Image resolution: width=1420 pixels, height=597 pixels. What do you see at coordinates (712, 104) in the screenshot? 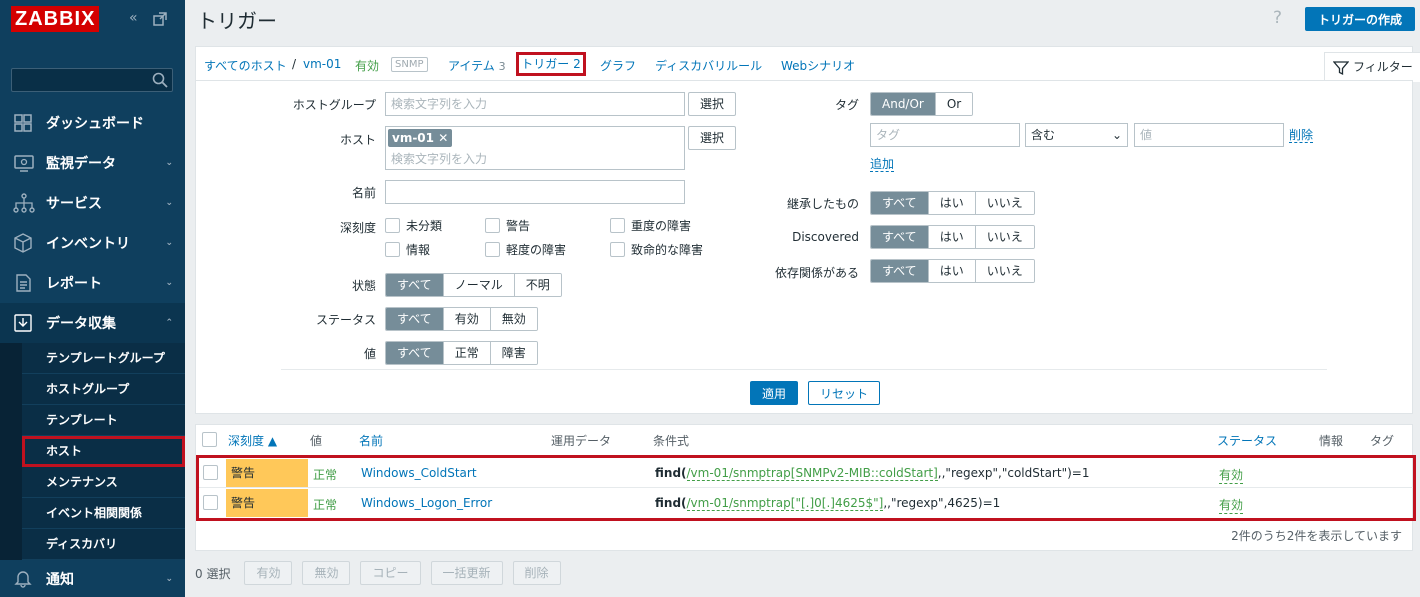
I see `host-group-select-button: 選択` at bounding box center [712, 104].